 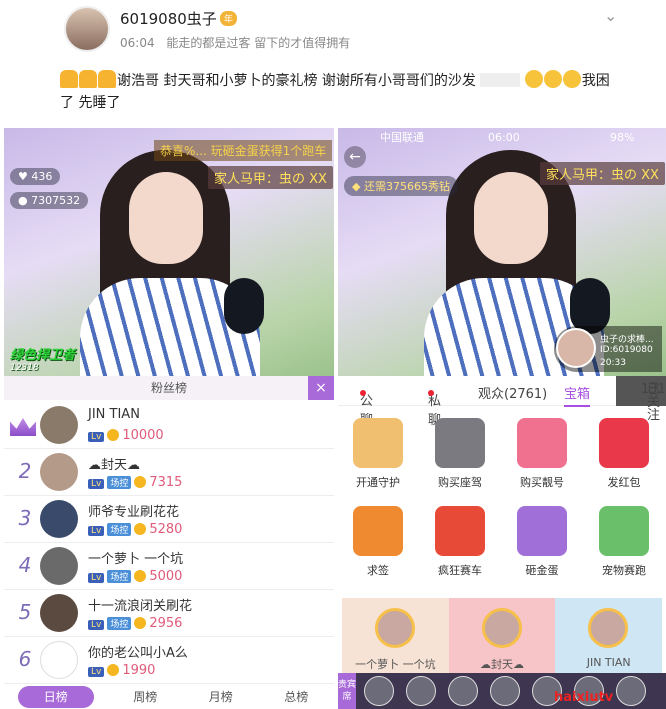 I want to click on post-text-main: 谢浩哥 封天哥和小萝卜的豪礼榜 谢谢所有小哥哥们的沙发, so click(x=296, y=81).